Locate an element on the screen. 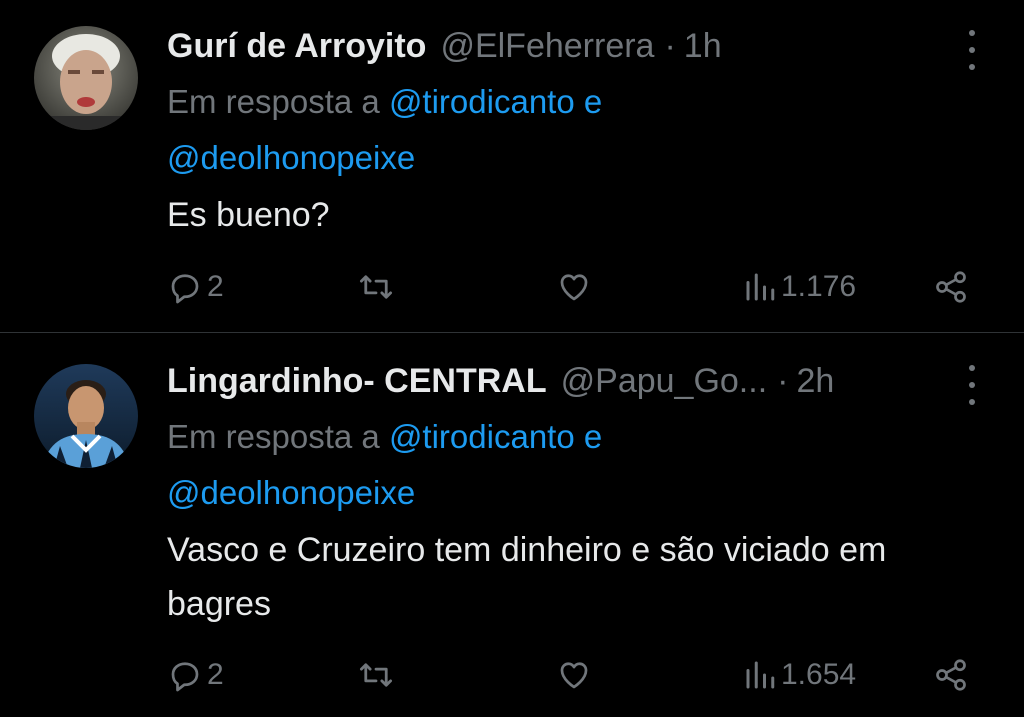 Image resolution: width=1024 pixels, height=717 pixels. views-button: 1.176 is located at coordinates (799, 287).